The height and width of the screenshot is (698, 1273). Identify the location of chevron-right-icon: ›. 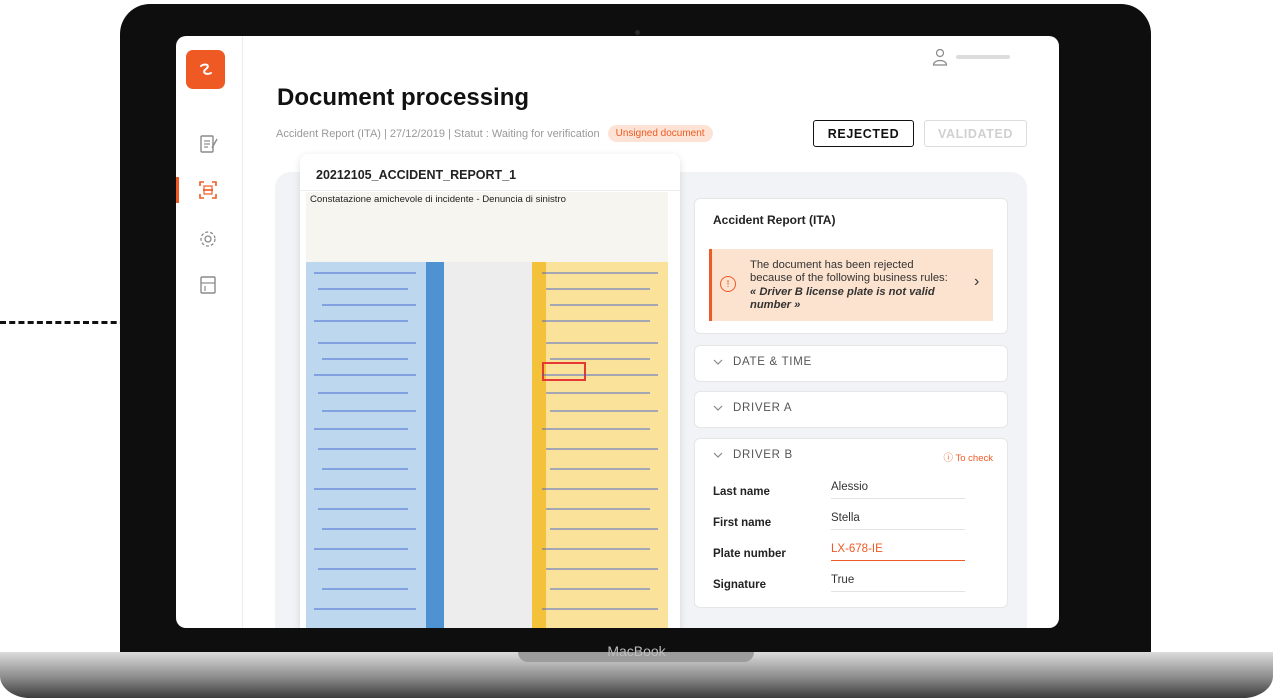
(977, 281).